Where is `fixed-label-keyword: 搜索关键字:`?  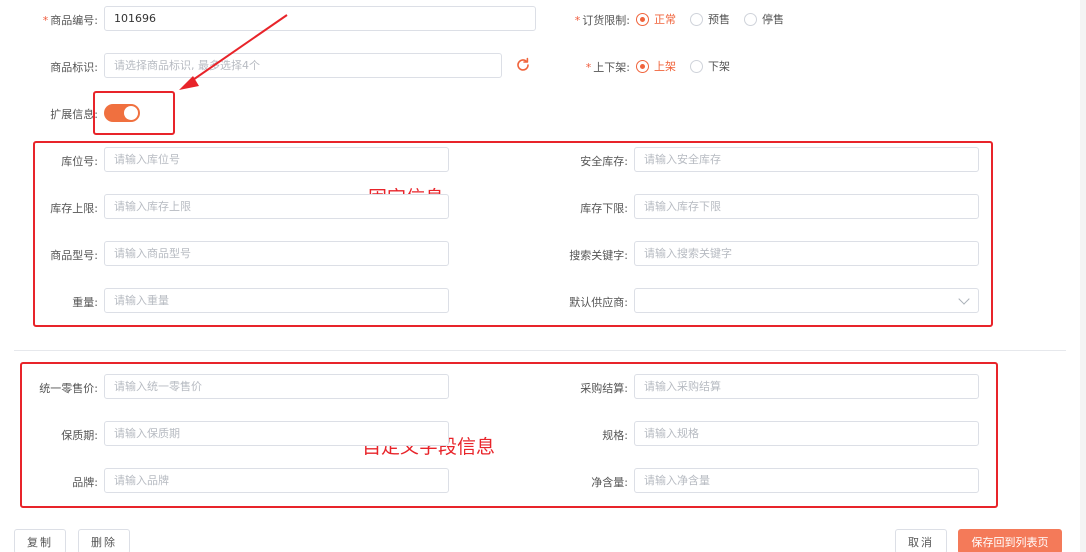 fixed-label-keyword: 搜索关键字: is located at coordinates (598, 255).